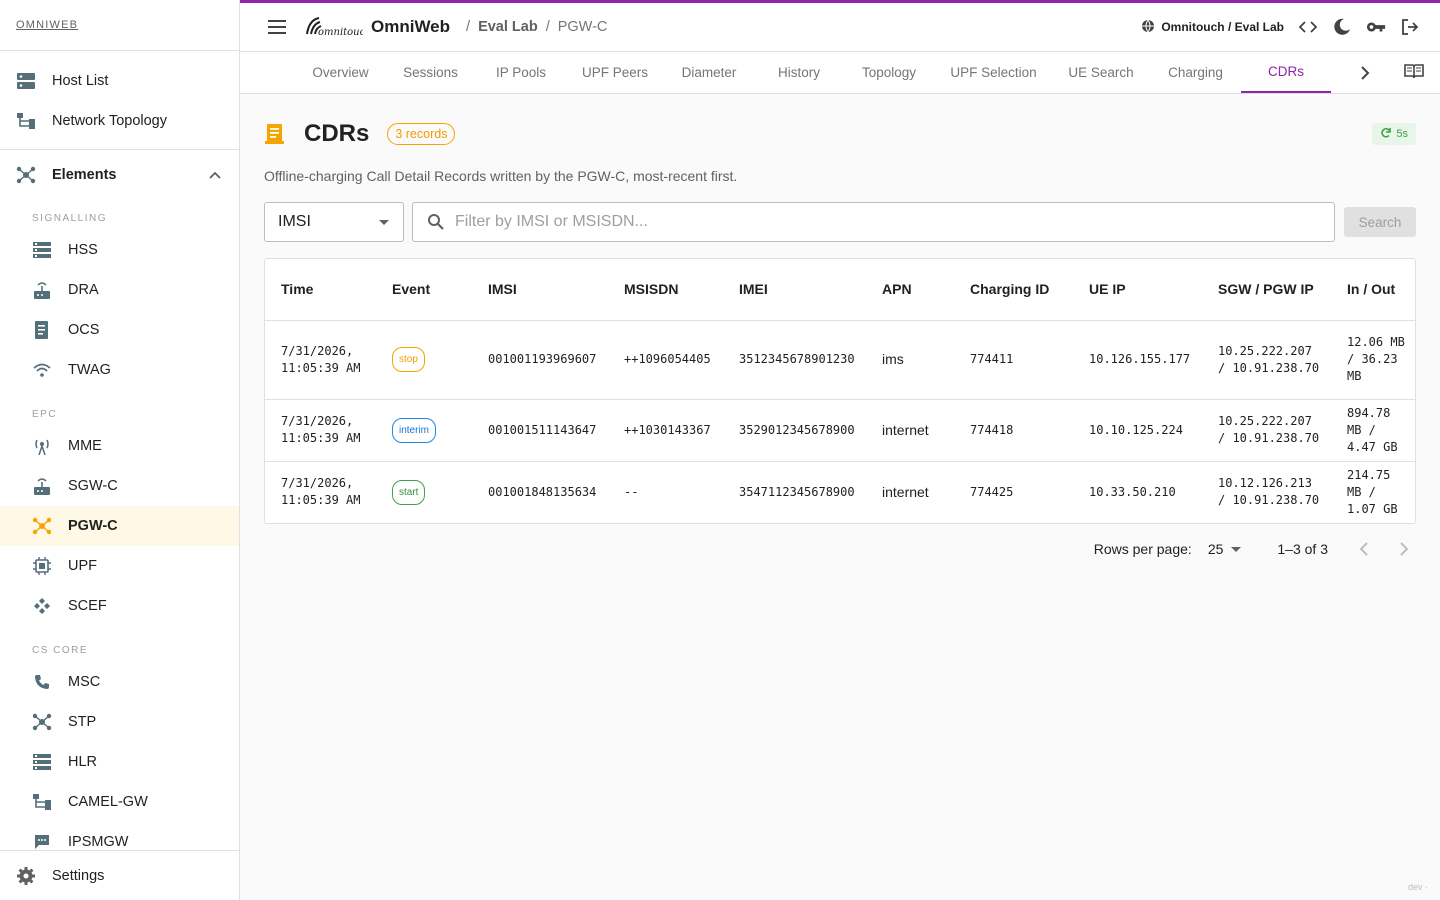 This screenshot has height=900, width=1440. I want to click on rows-per-page-label: Rows per page:, so click(1142, 549).